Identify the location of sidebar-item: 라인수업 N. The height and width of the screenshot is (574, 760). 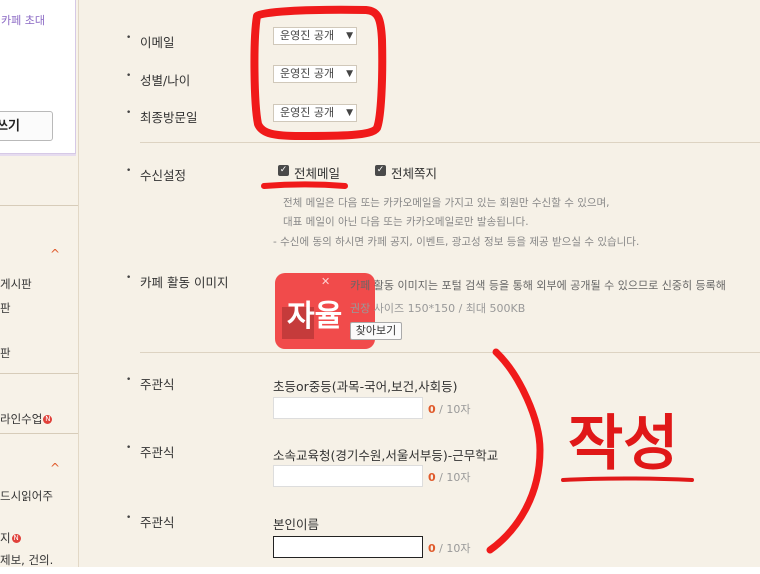
(26, 419).